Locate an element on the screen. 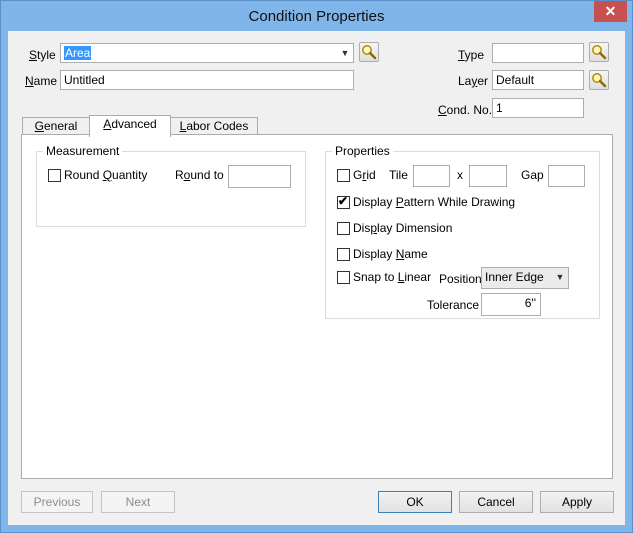  round-to-label: Round to is located at coordinates (199, 175).